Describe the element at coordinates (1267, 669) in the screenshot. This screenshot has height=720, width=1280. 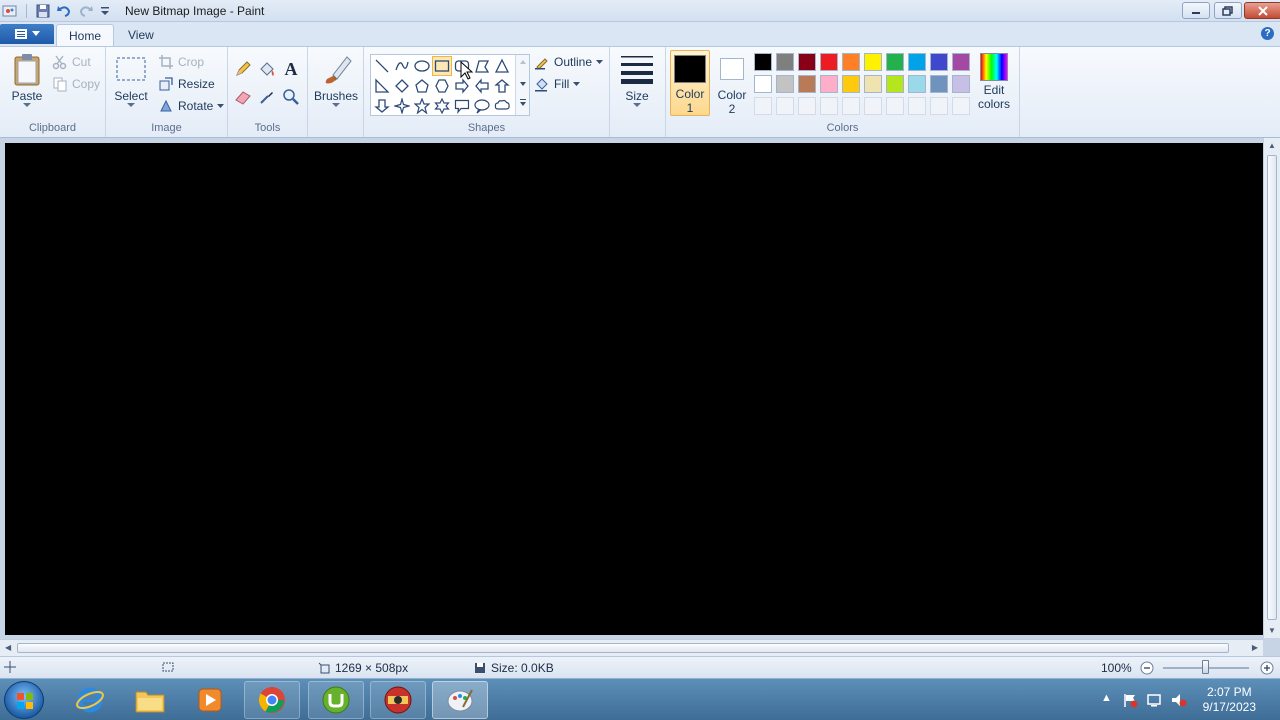
I see `zoom-in-button` at that location.